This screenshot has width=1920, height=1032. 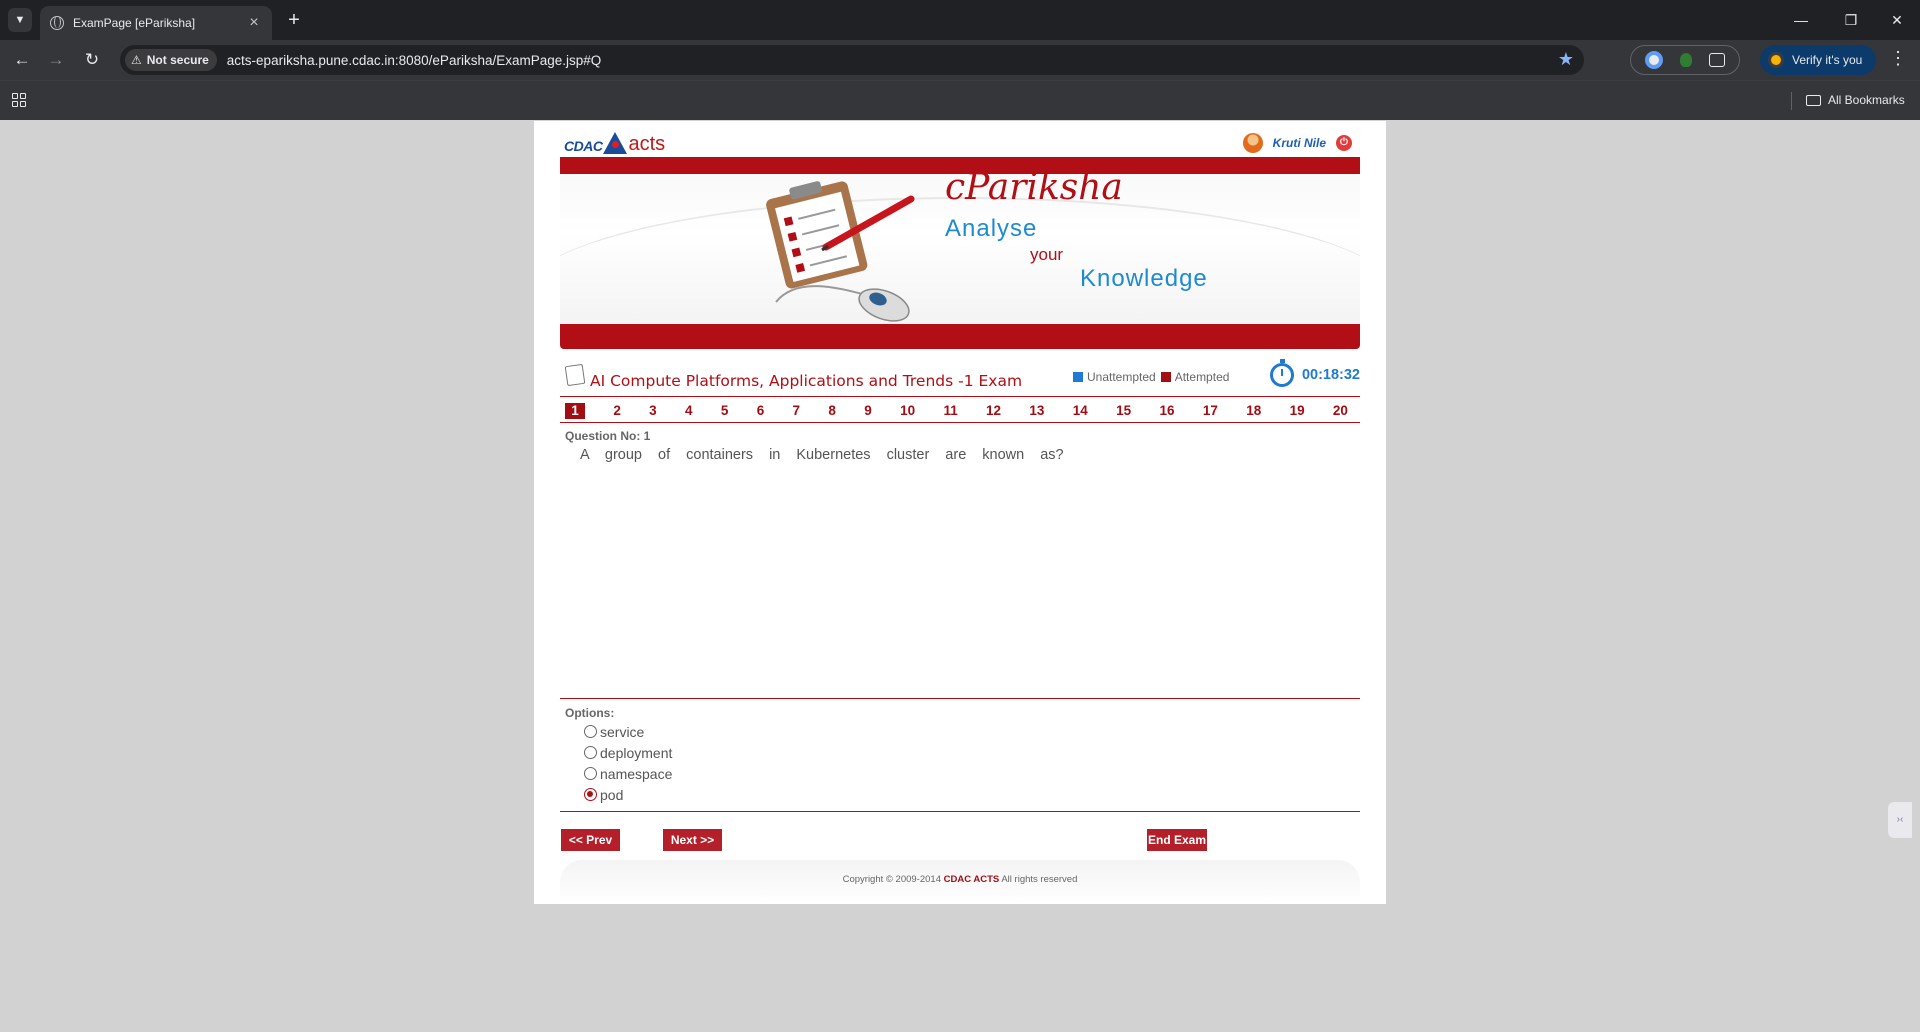 I want to click on question-link: 13, so click(x=1036, y=410).